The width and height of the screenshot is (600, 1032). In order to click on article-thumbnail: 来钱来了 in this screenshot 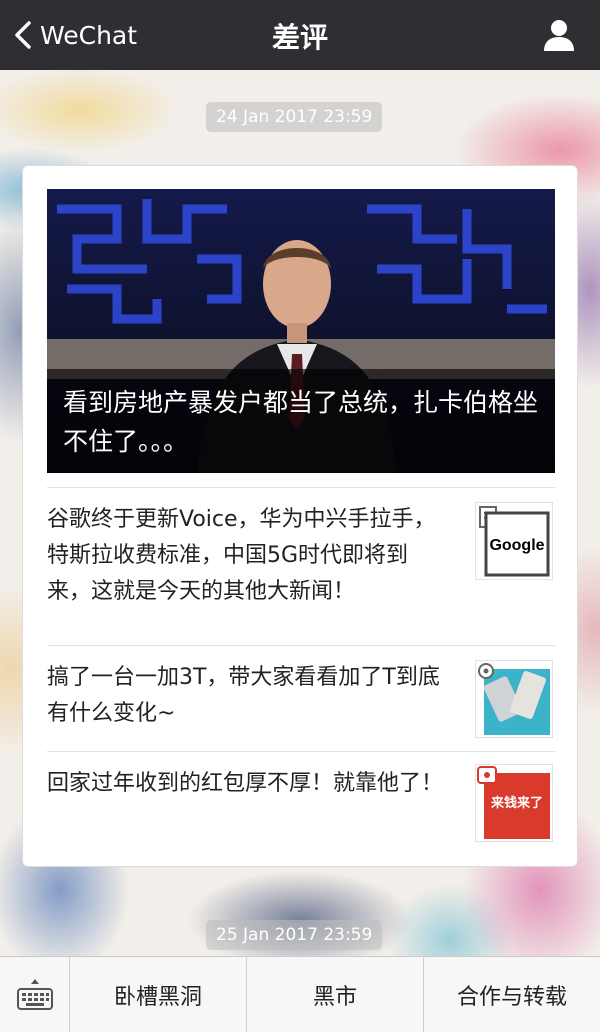, I will do `click(514, 803)`.